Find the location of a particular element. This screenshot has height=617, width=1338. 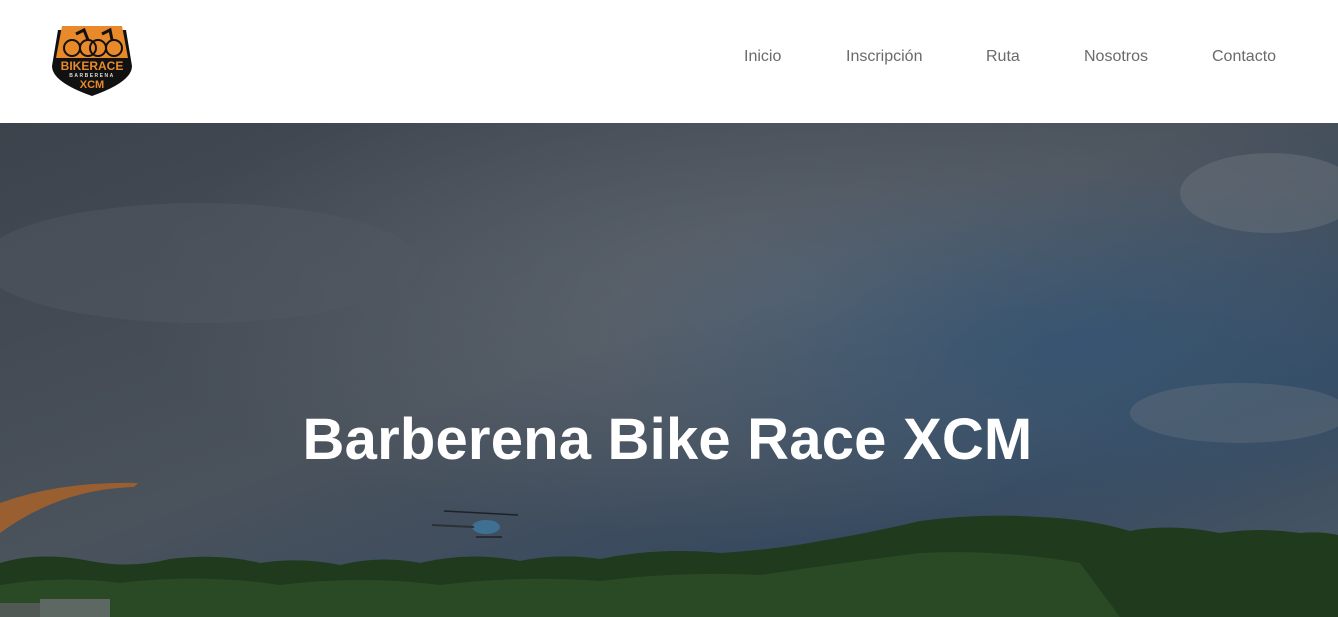

logo-text-tag: XCM is located at coordinates (92, 85).